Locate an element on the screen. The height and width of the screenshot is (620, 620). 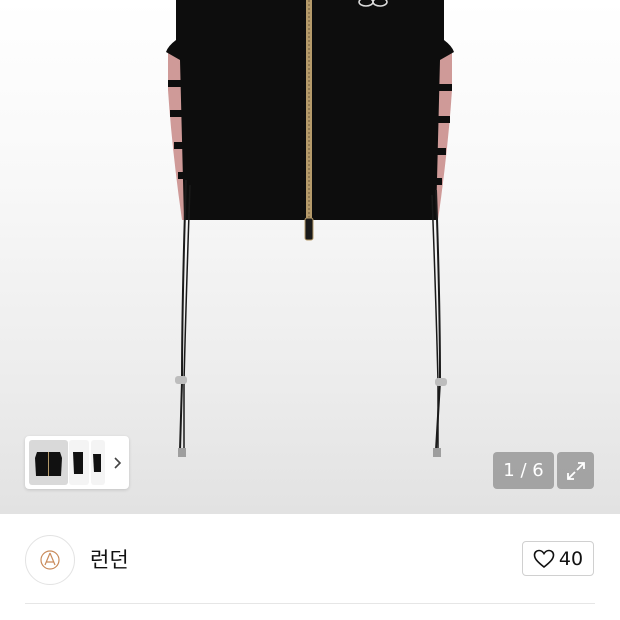
section-divider is located at coordinates (310, 603).